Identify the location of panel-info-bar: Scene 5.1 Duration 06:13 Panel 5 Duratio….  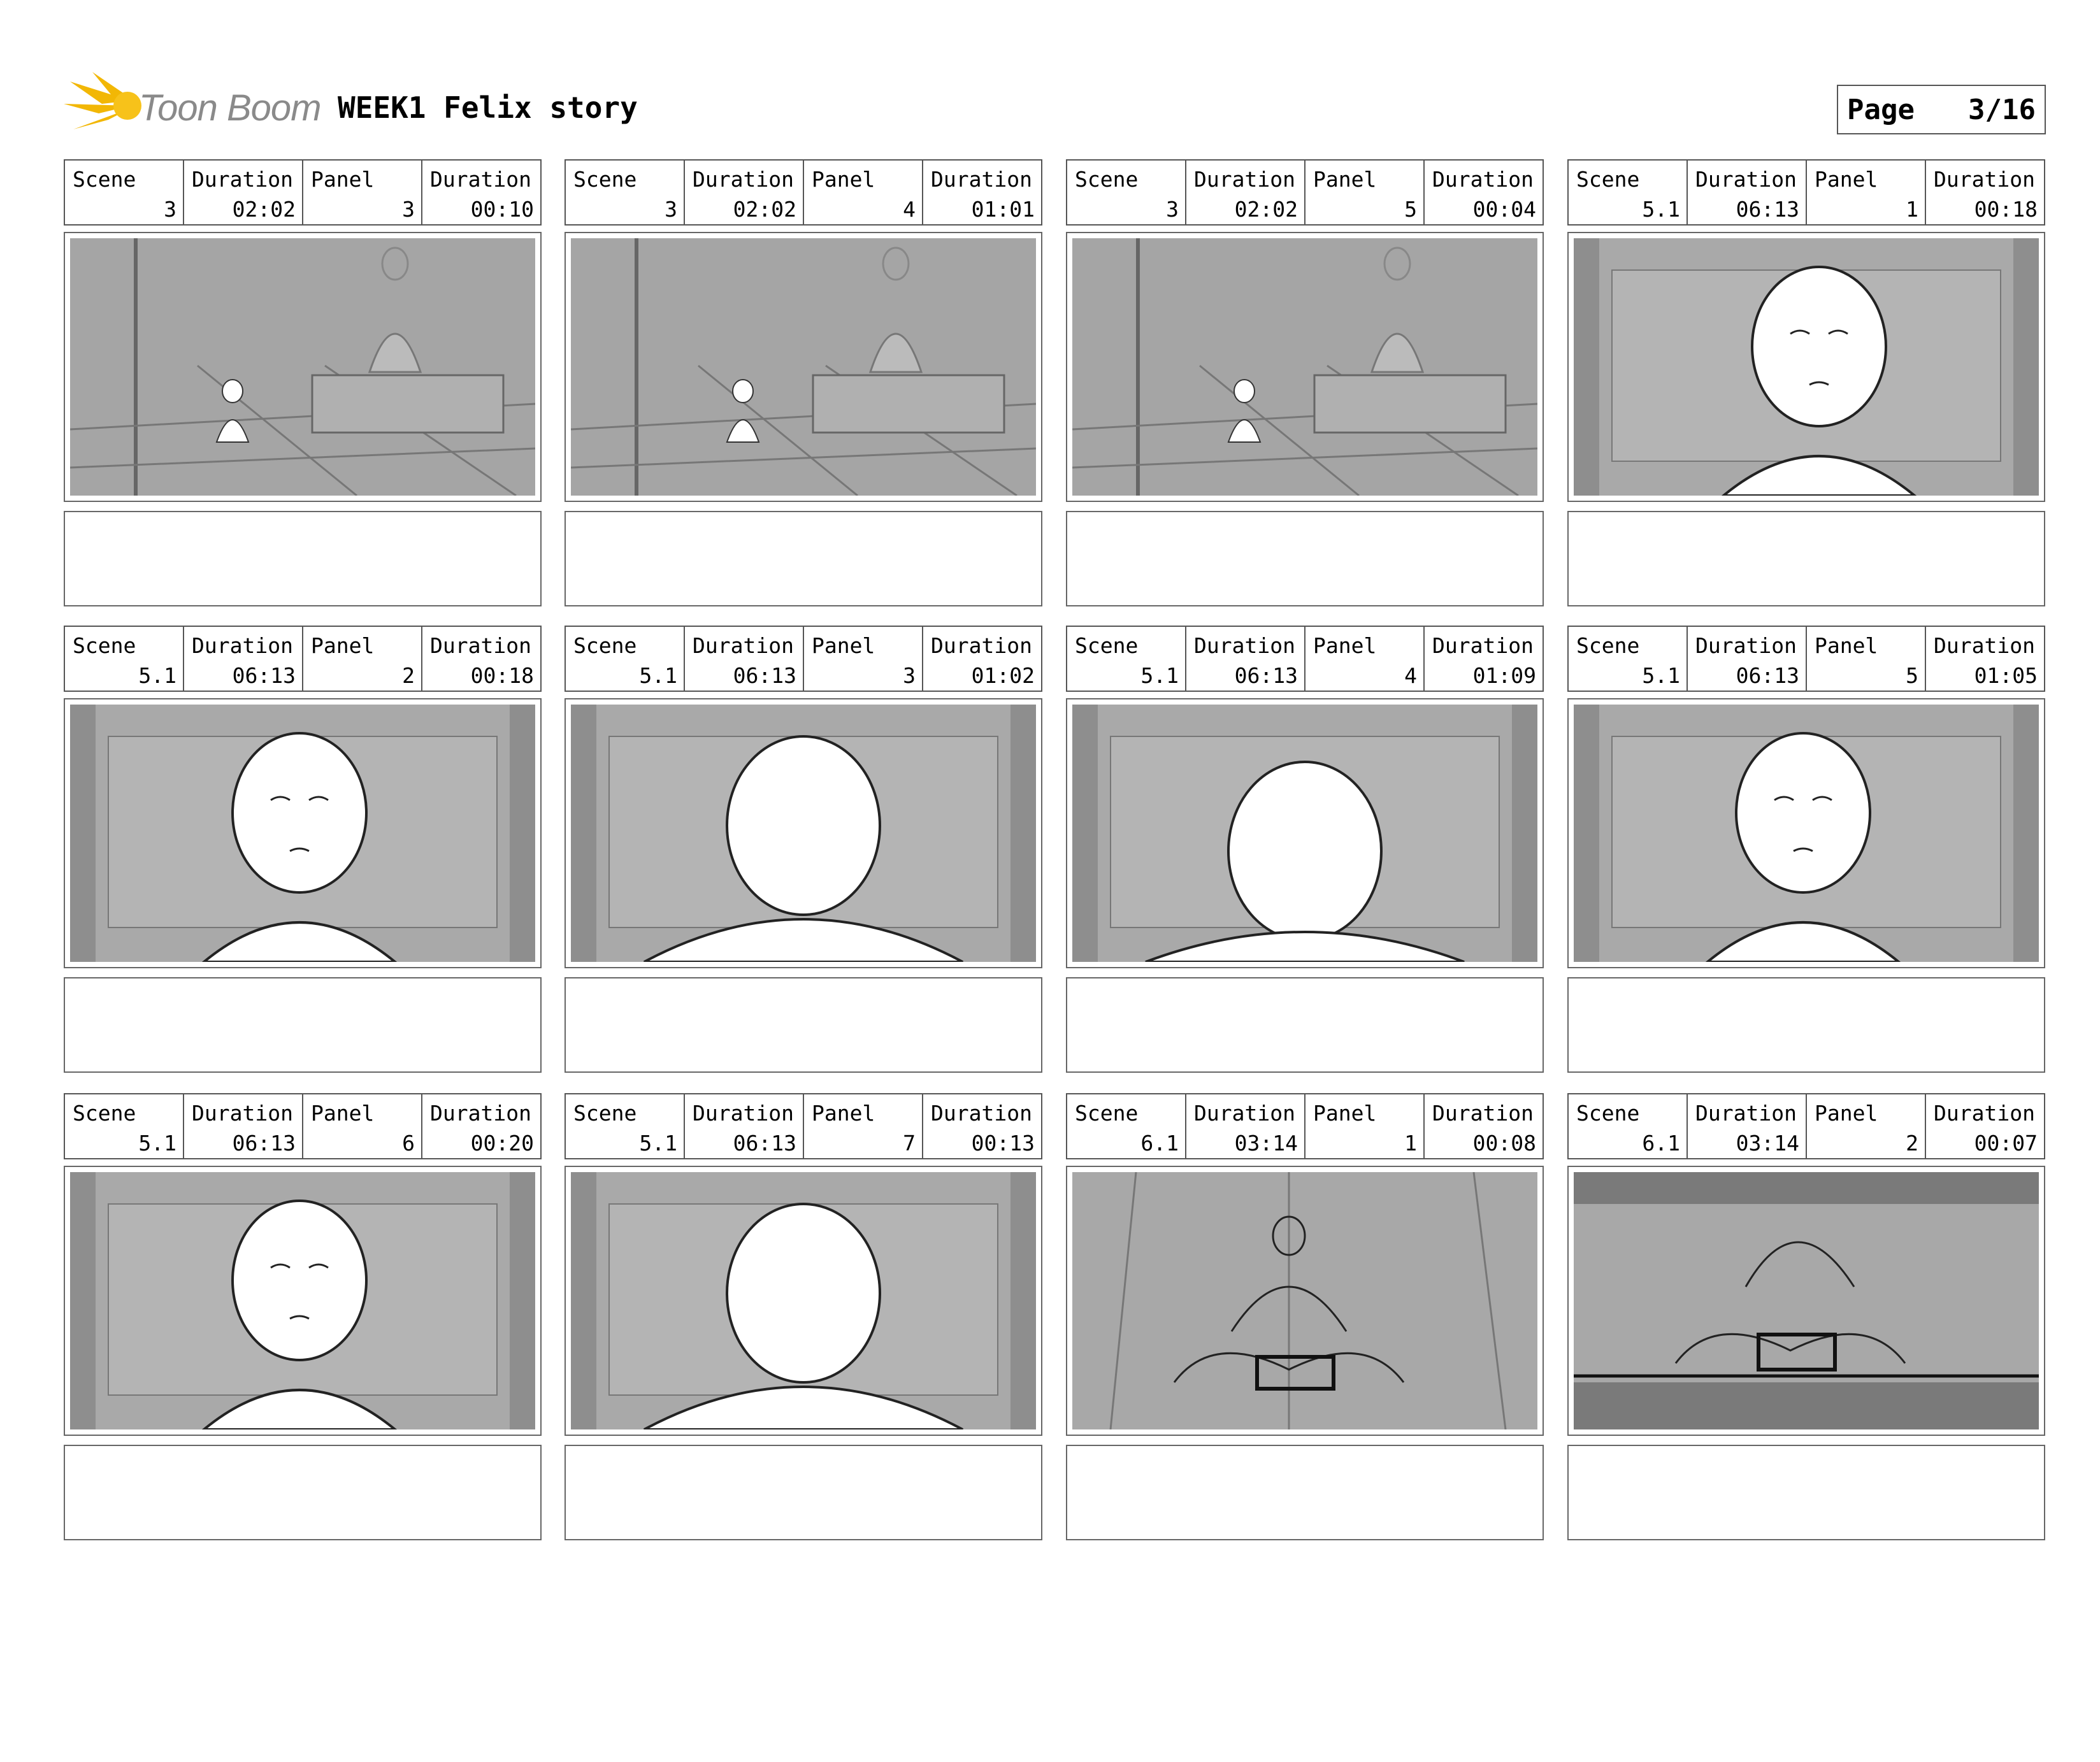
(1806, 659).